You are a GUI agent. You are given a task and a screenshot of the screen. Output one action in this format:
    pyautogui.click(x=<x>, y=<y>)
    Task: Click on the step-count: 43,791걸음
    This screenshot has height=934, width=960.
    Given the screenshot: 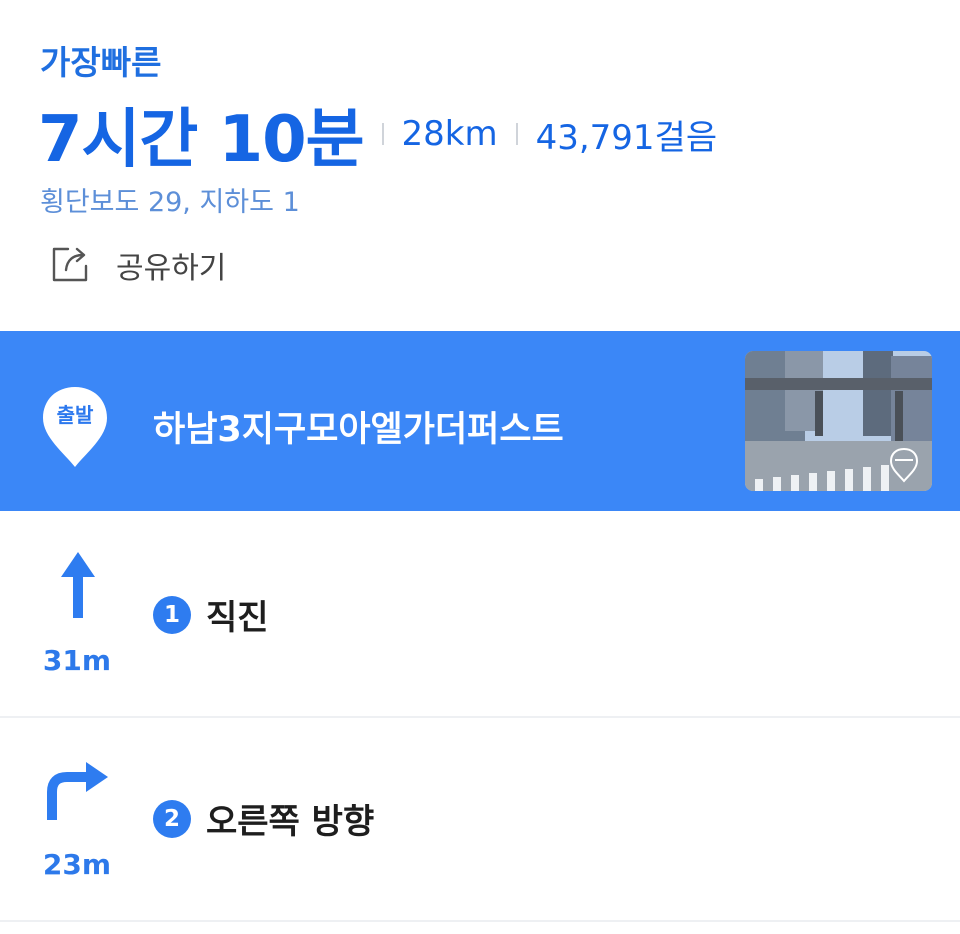 What is the action you would take?
    pyautogui.click(x=626, y=137)
    